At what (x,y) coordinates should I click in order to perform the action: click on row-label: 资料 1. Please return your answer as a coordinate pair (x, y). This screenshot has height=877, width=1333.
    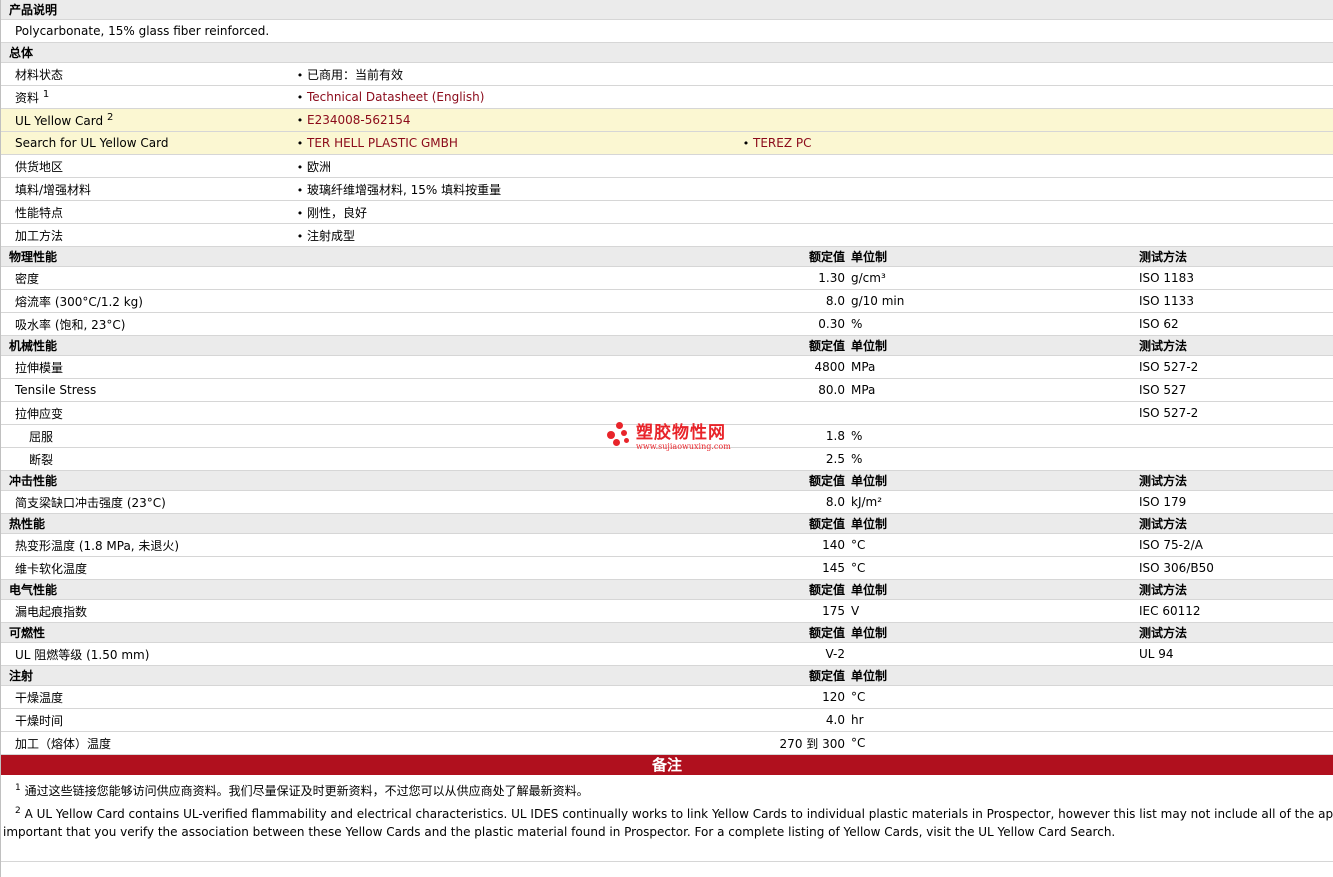
    Looking at the image, I should click on (140, 97).